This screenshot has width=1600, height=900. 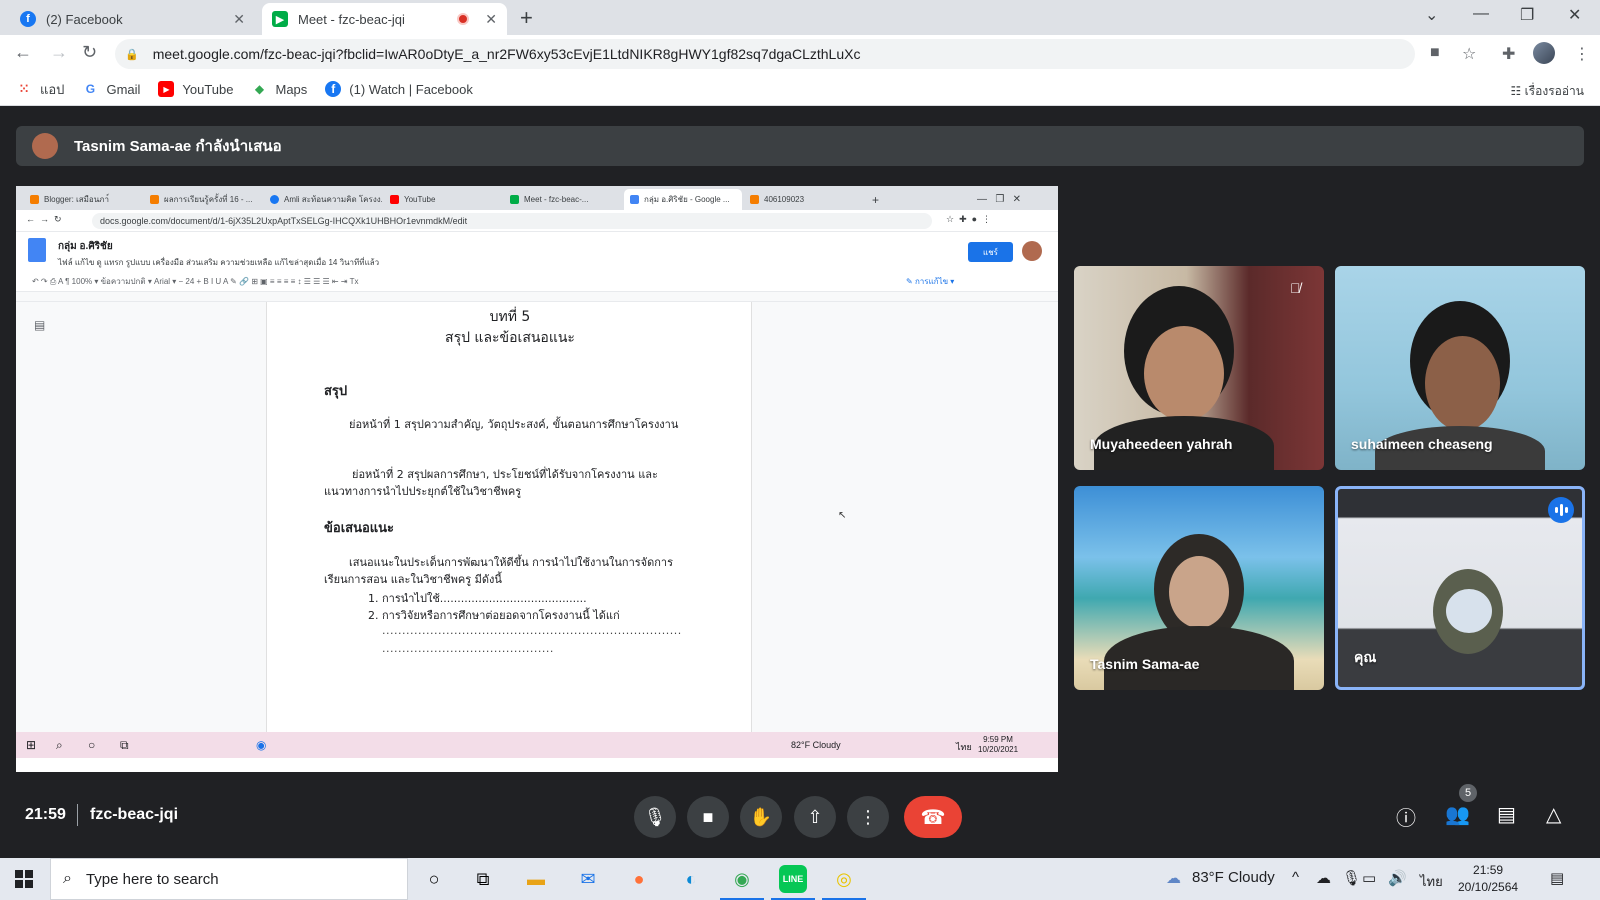 I want to click on task-view-button: ⧉, so click(x=483, y=879).